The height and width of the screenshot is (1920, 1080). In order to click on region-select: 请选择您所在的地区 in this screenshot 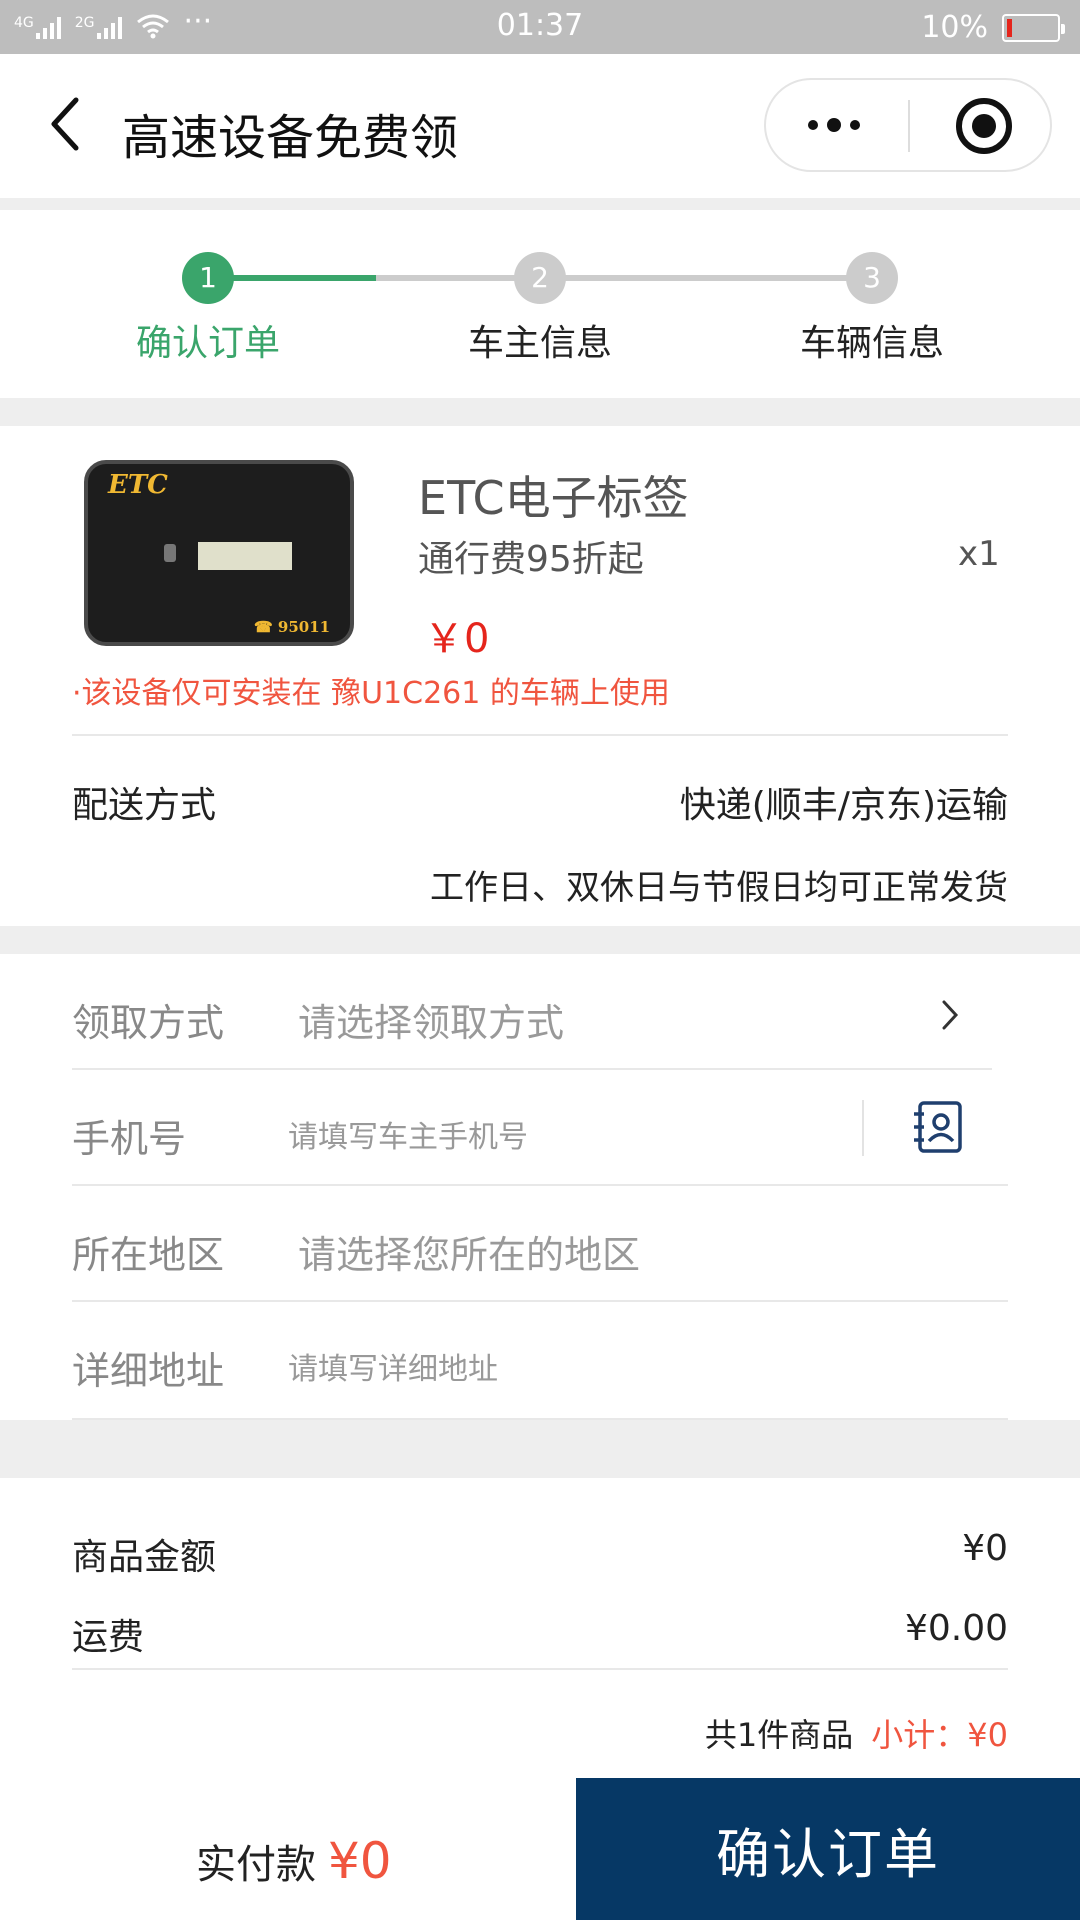, I will do `click(469, 1251)`.